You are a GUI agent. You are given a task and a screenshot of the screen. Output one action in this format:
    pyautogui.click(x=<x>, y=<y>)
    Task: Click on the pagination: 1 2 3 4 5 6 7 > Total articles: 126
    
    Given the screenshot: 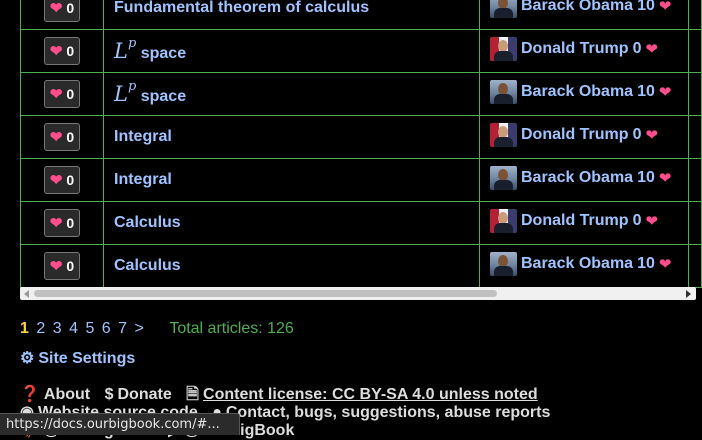 What is the action you would take?
    pyautogui.click(x=157, y=329)
    